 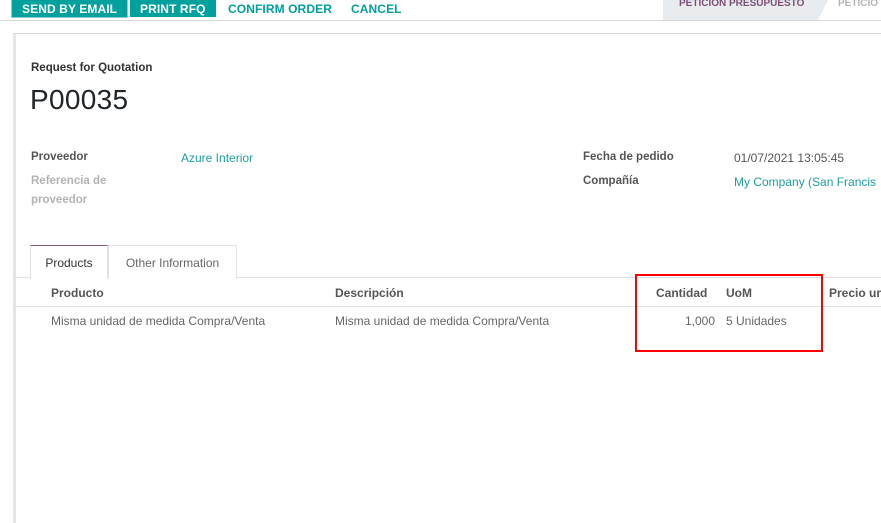 I want to click on cell-cantidad: 1,000, so click(x=700, y=321).